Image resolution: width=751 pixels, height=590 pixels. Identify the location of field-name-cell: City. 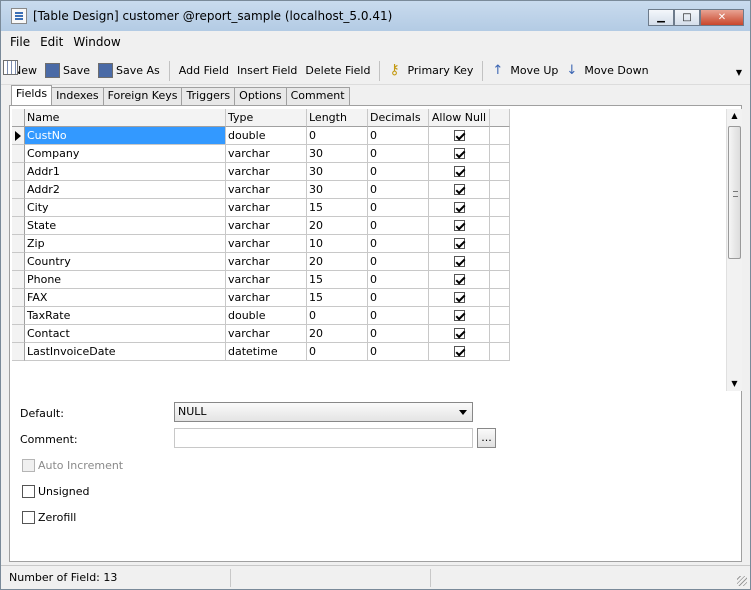
(125, 208).